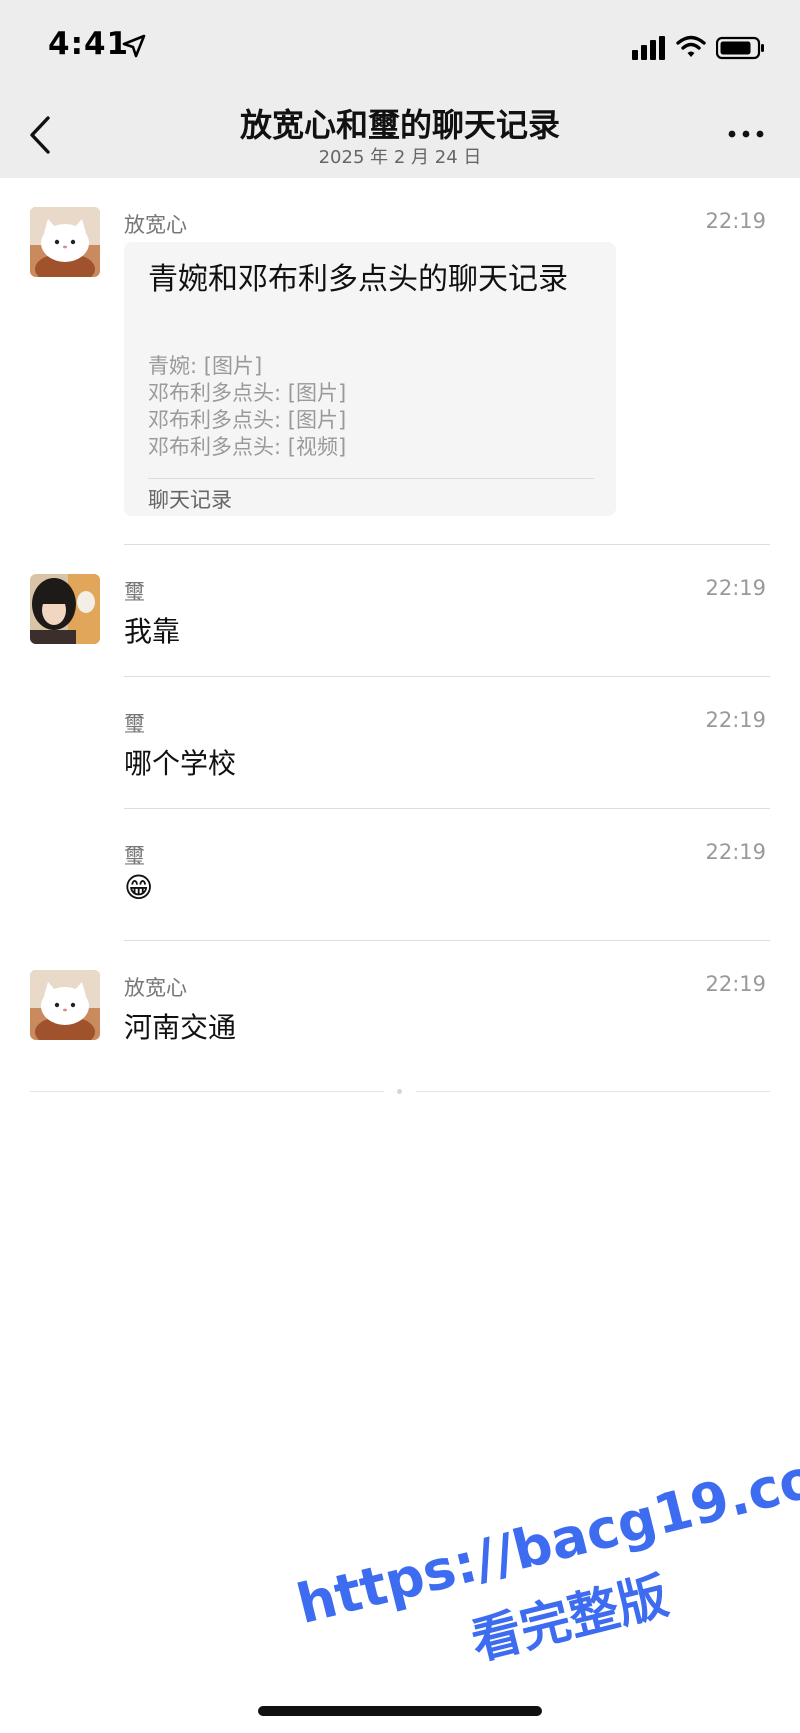 This screenshot has width=800, height=1733. Describe the element at coordinates (400, 157) in the screenshot. I see `page-date: 2025 年 2 月 24 日` at that location.